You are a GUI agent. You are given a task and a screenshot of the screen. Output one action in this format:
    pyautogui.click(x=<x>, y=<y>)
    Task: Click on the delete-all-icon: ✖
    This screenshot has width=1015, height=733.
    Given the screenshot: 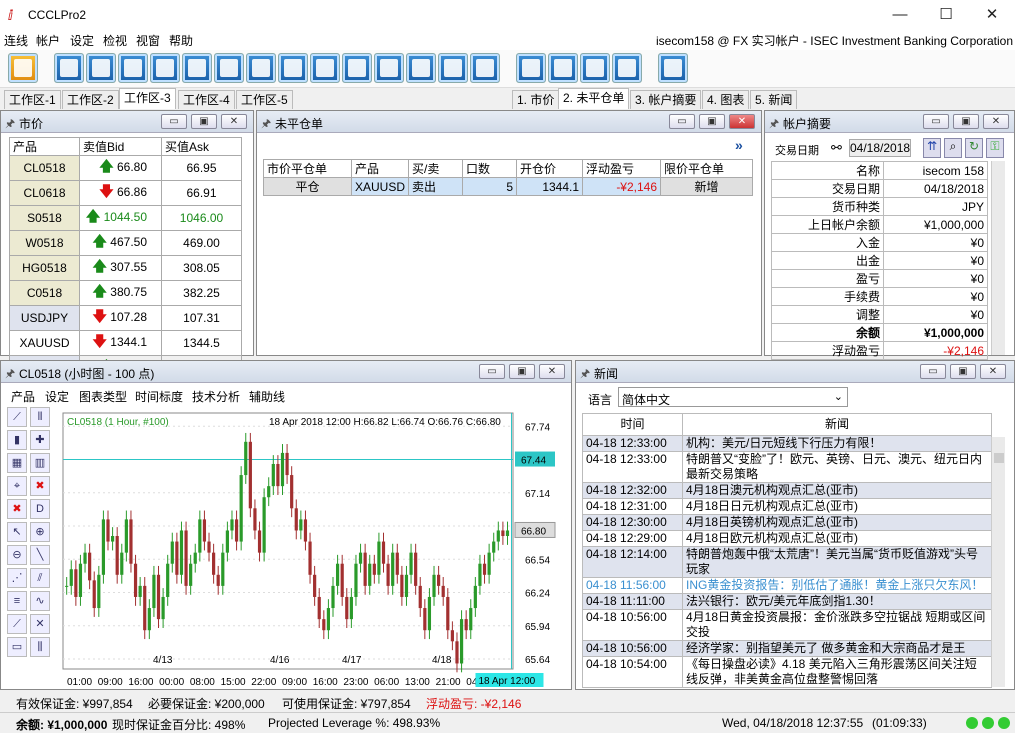 What is the action you would take?
    pyautogui.click(x=17, y=509)
    